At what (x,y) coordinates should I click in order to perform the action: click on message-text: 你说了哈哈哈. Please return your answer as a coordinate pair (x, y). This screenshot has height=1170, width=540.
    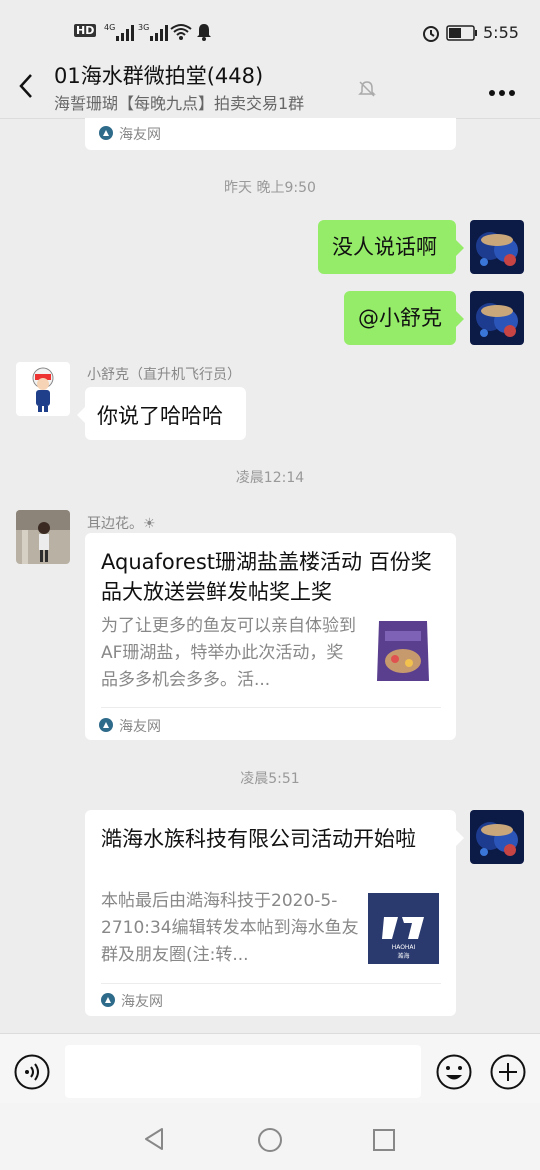
    Looking at the image, I should click on (160, 416).